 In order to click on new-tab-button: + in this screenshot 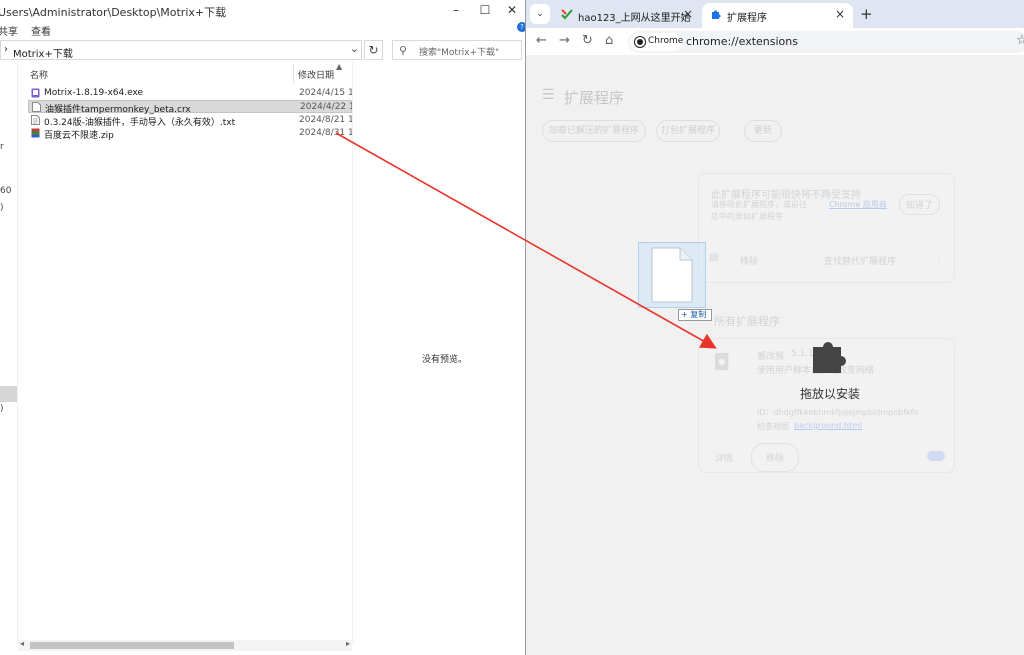, I will do `click(866, 14)`.